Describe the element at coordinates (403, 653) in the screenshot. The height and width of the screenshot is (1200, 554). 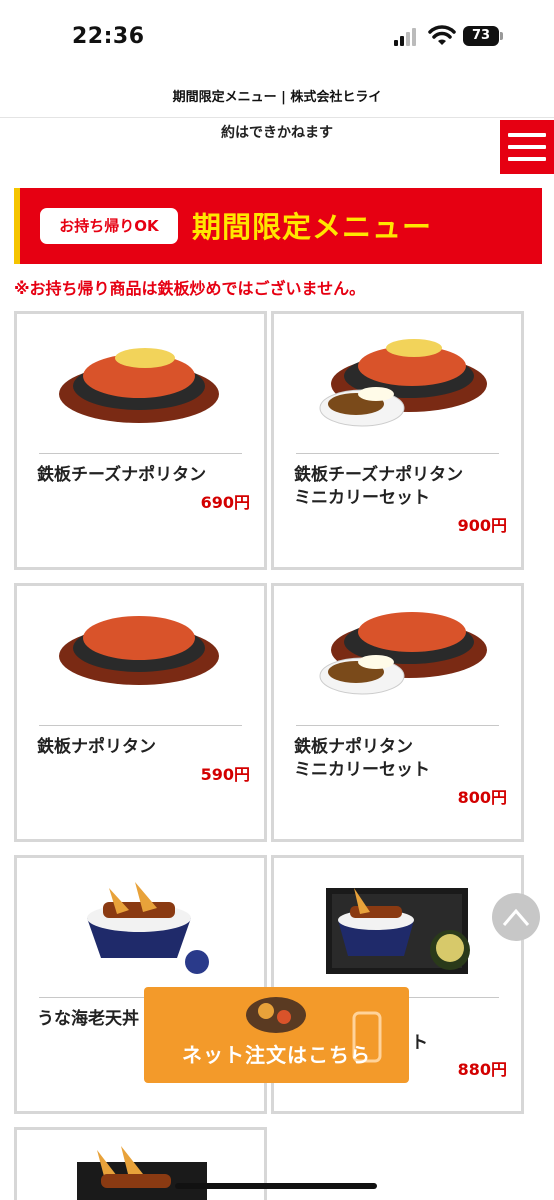
I see `teppan-napolitan-curry-set-image` at that location.